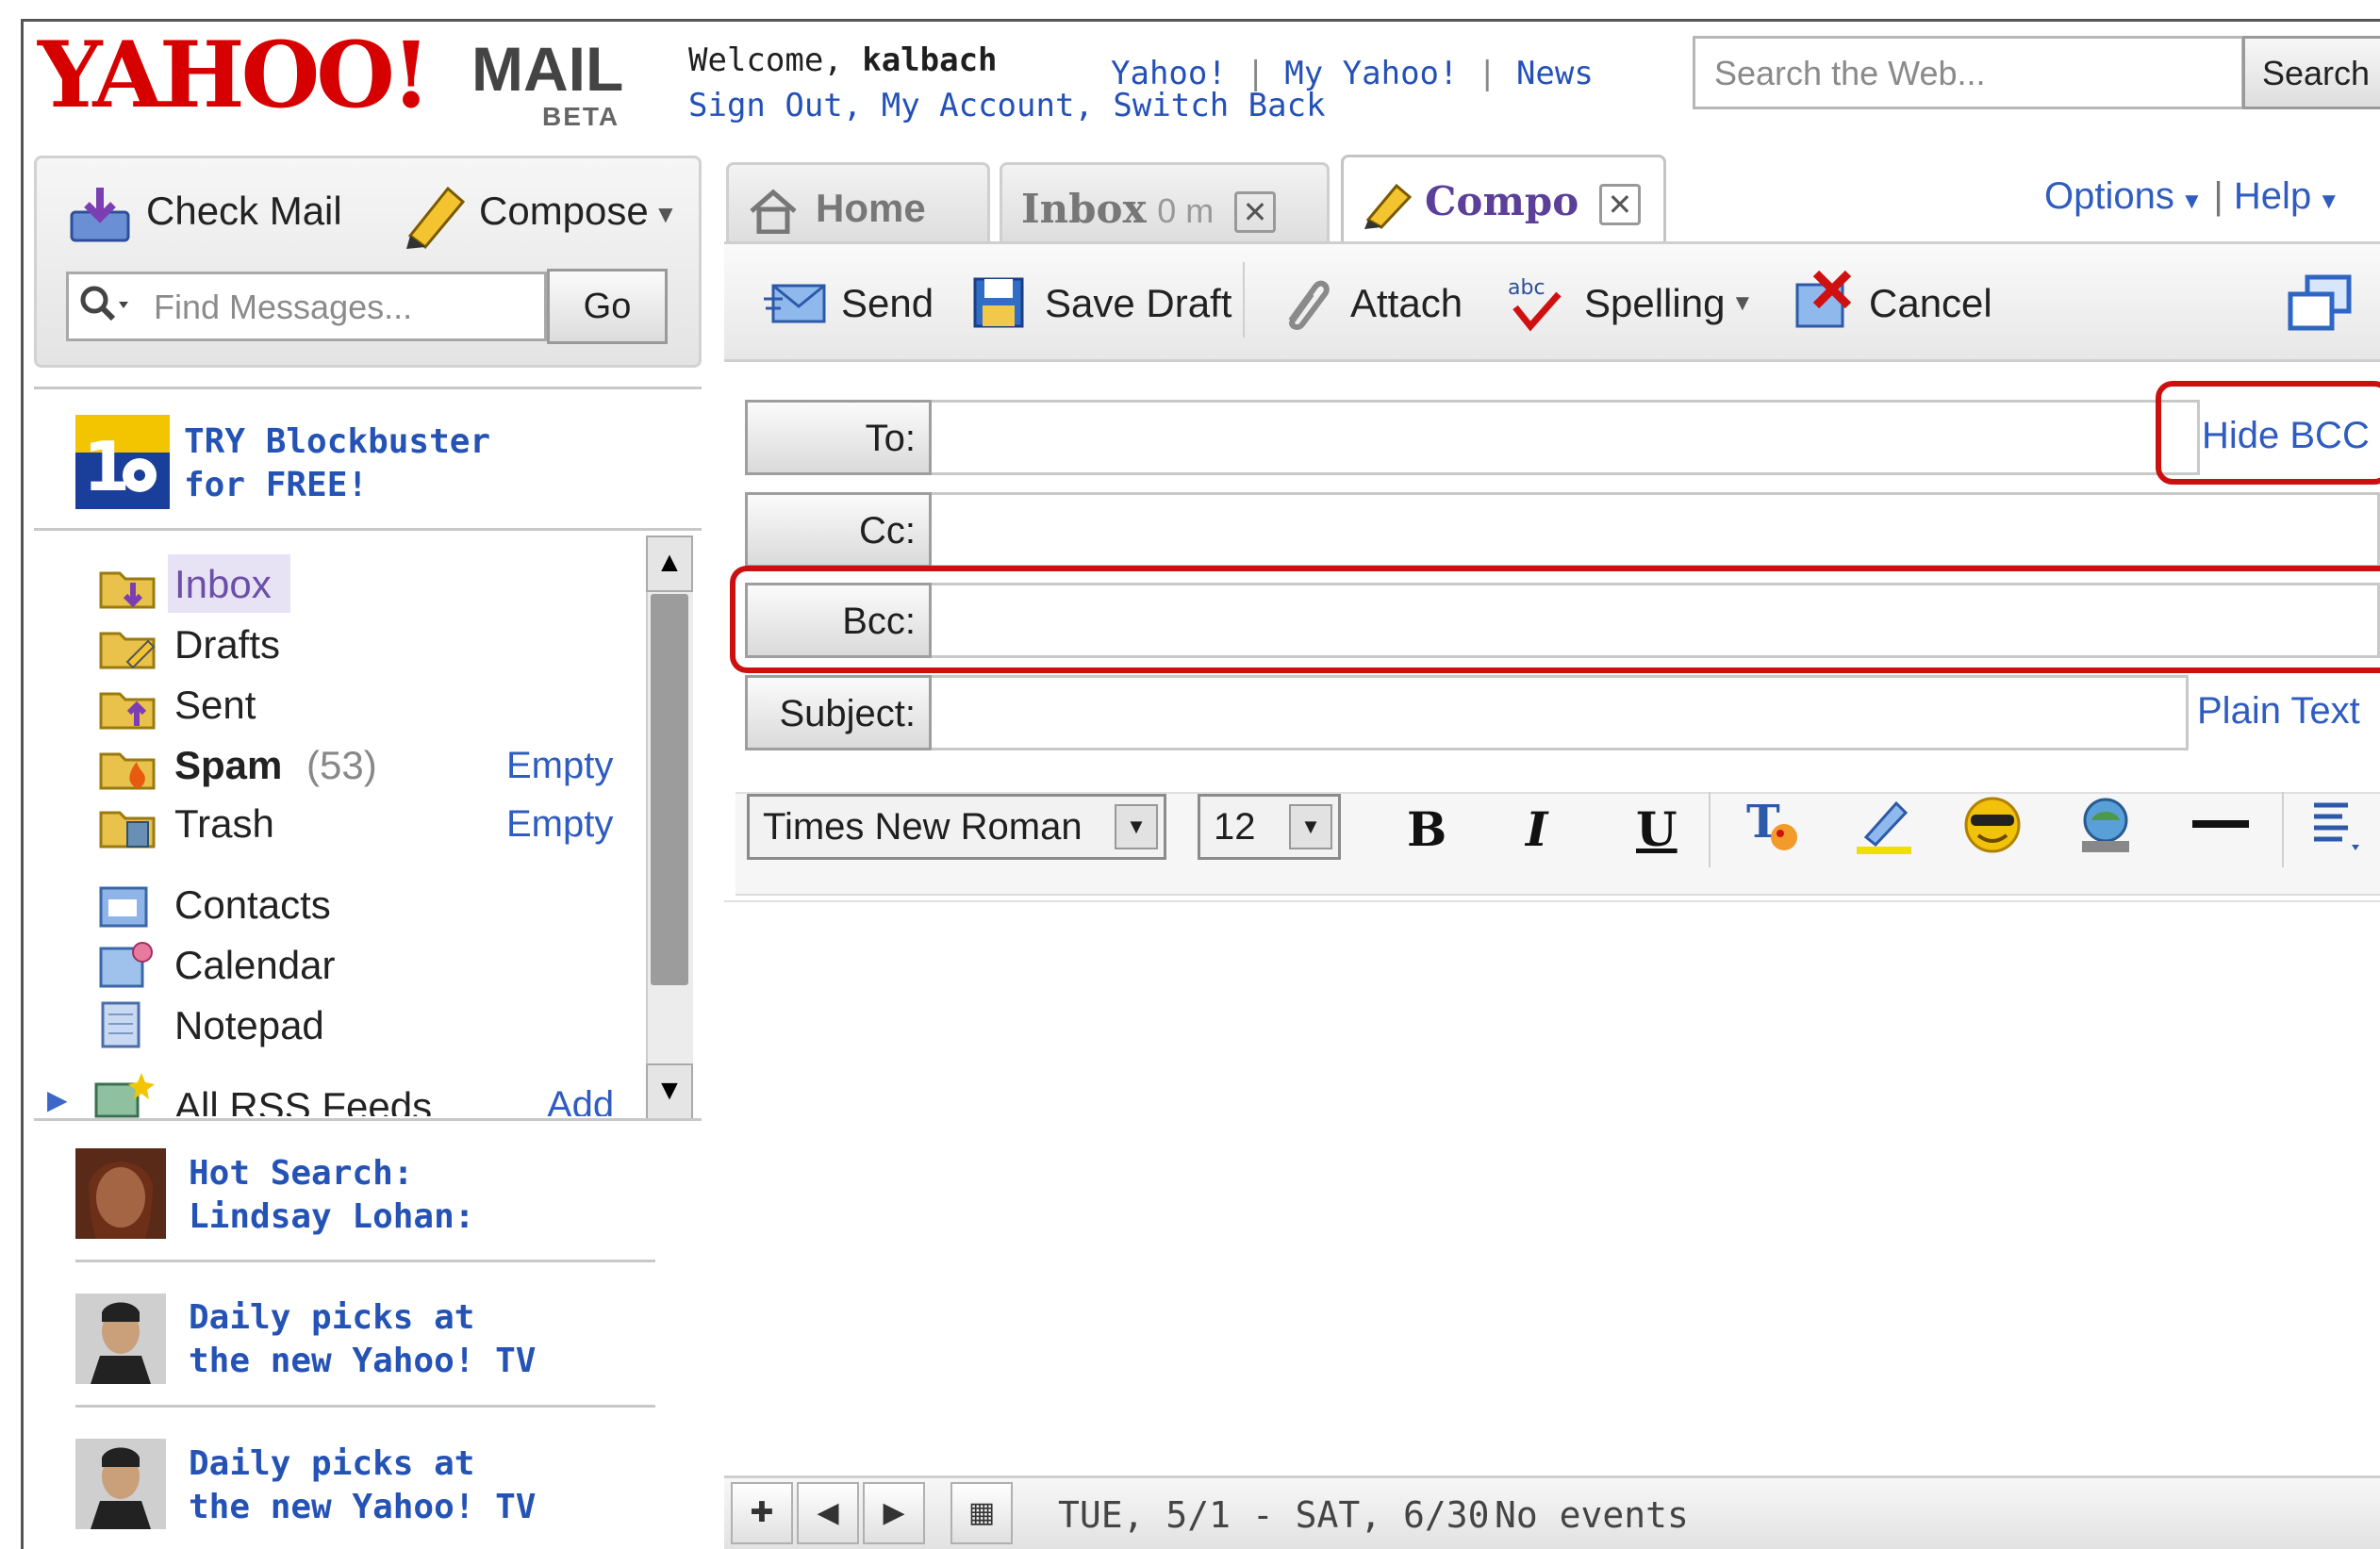 This screenshot has height=1549, width=2380. I want to click on cancel-button: Cancel, so click(1930, 303).